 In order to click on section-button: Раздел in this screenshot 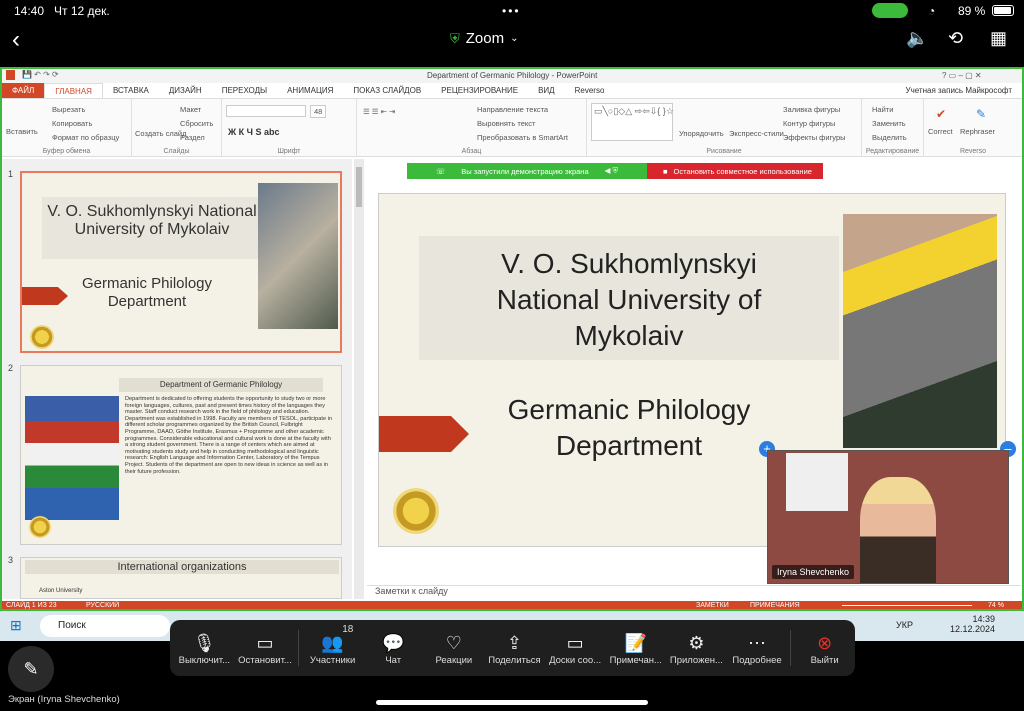, I will do `click(192, 137)`.